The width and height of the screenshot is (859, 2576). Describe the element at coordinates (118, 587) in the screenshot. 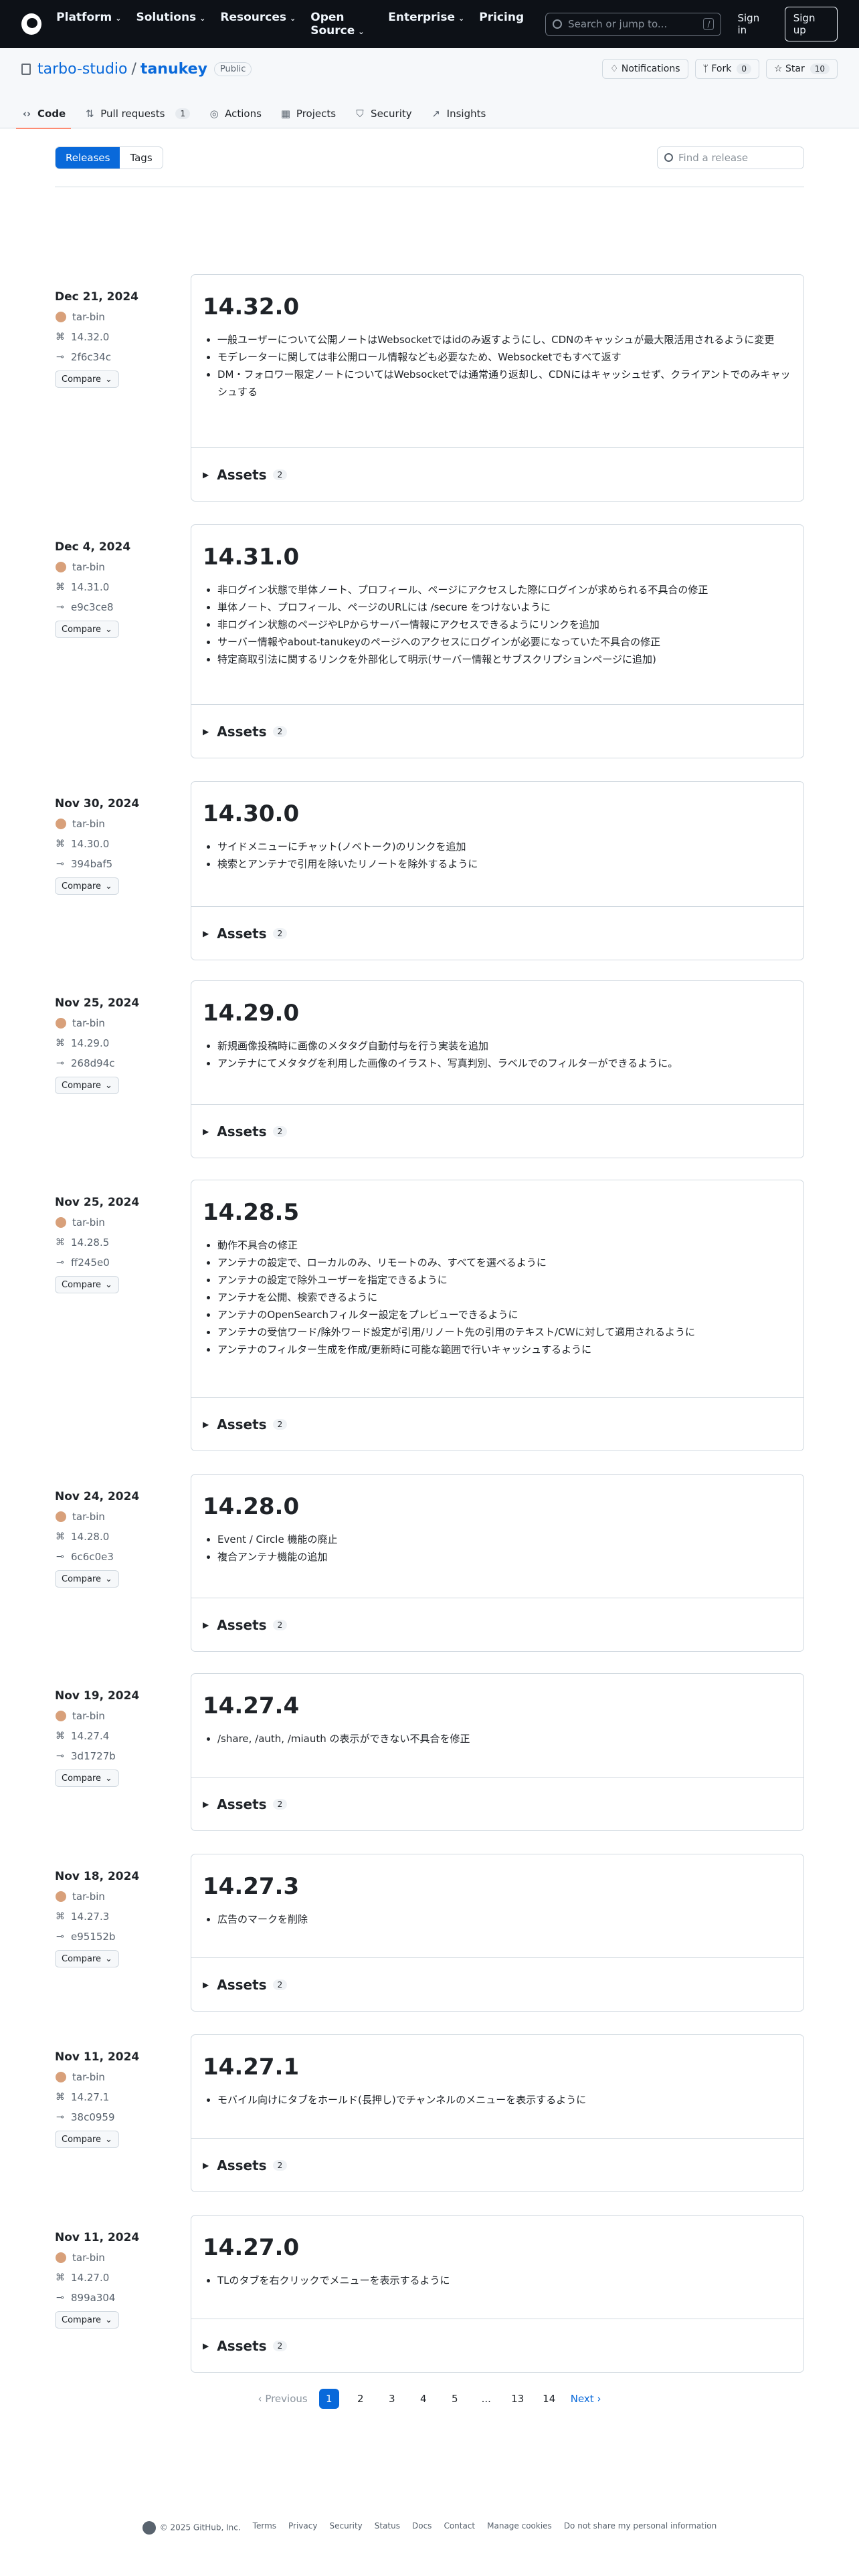

I see `release-tag: ⌘ 14.31.0` at that location.